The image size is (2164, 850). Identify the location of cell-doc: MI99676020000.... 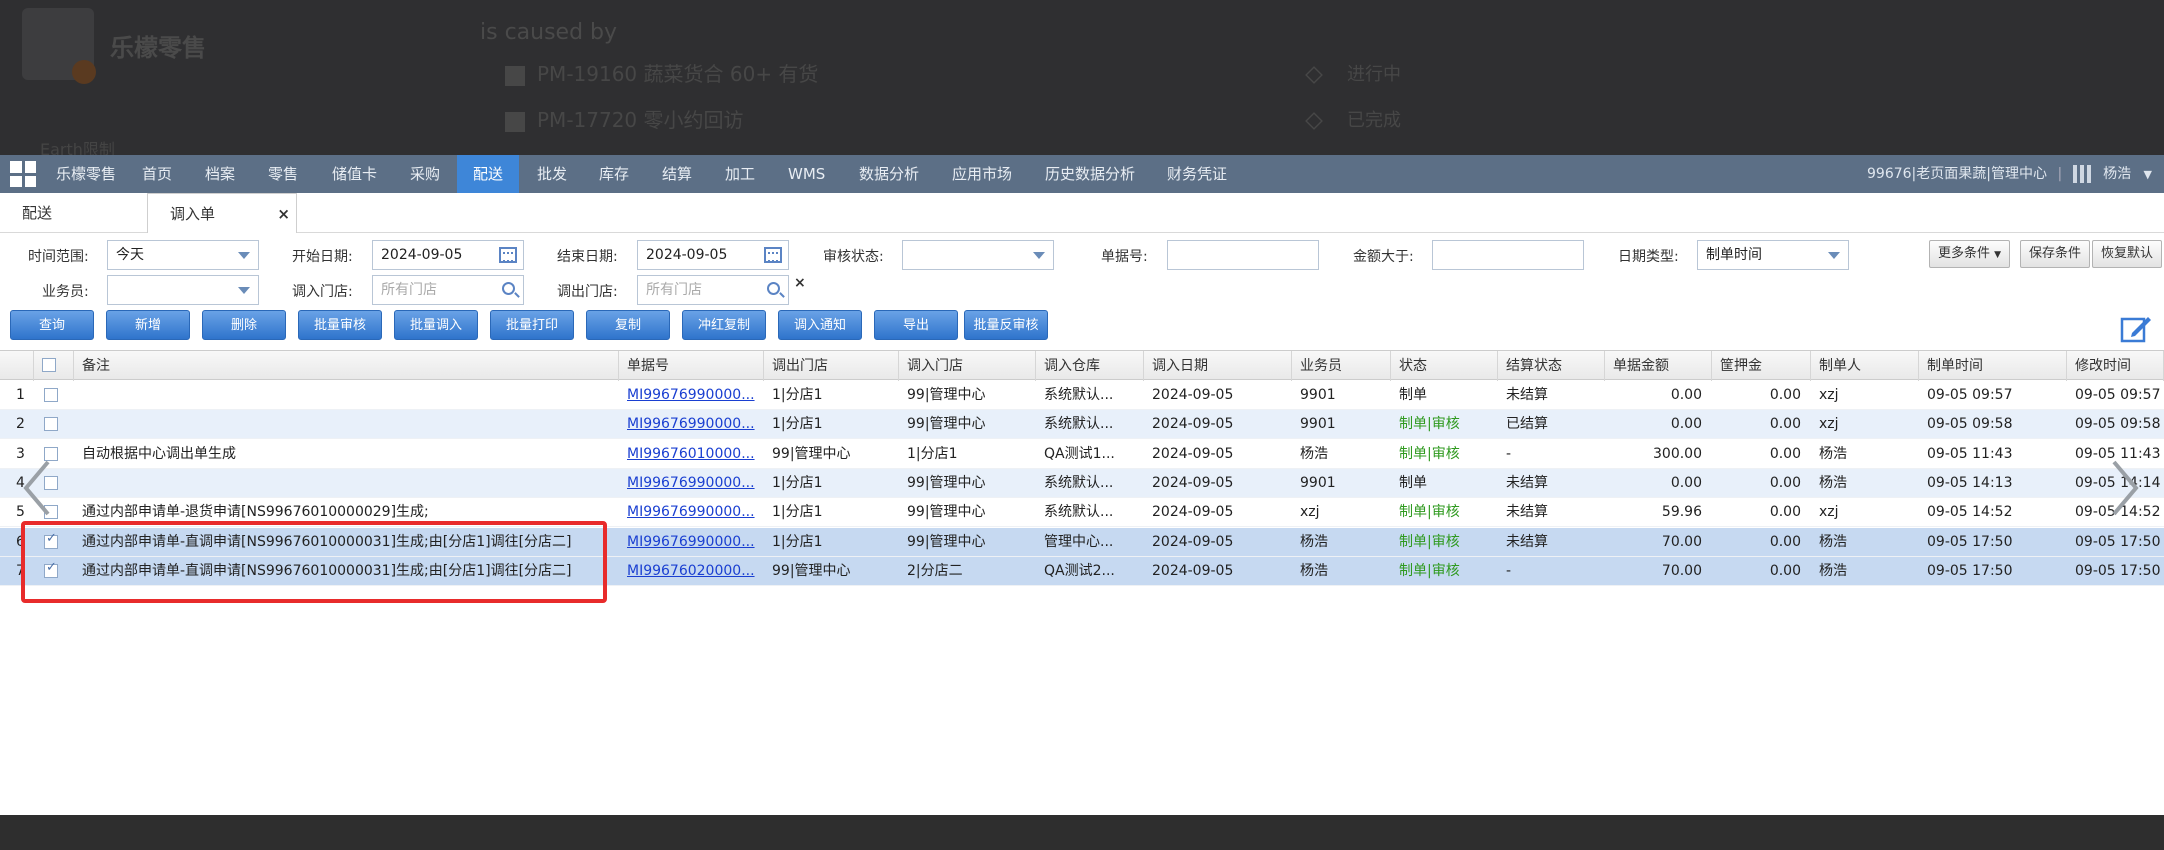
(691, 571).